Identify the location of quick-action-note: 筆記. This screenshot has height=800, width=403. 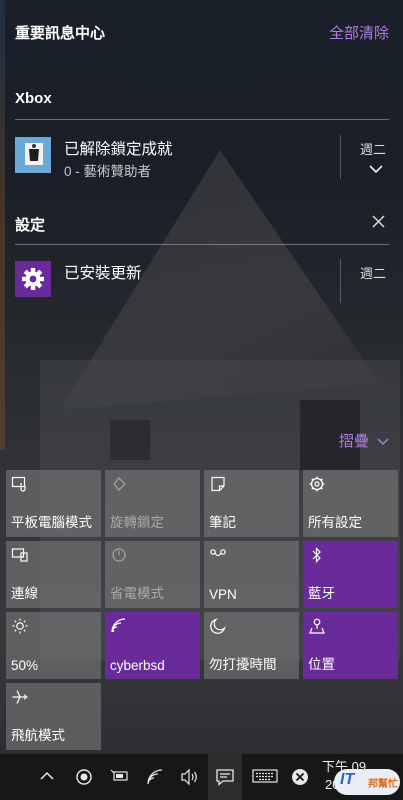
(251, 503).